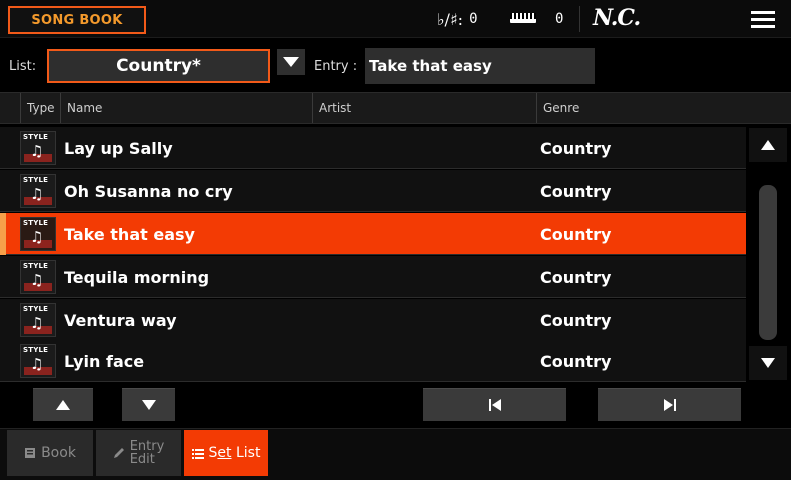  I want to click on move-up-button, so click(63, 404).